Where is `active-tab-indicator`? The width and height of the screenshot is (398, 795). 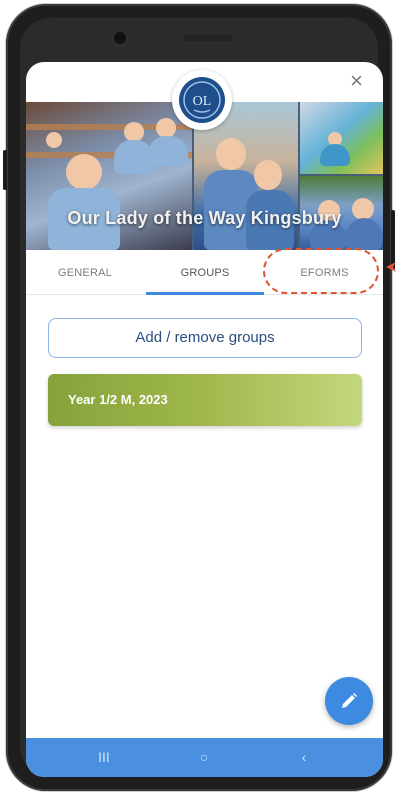
active-tab-indicator is located at coordinates (205, 293).